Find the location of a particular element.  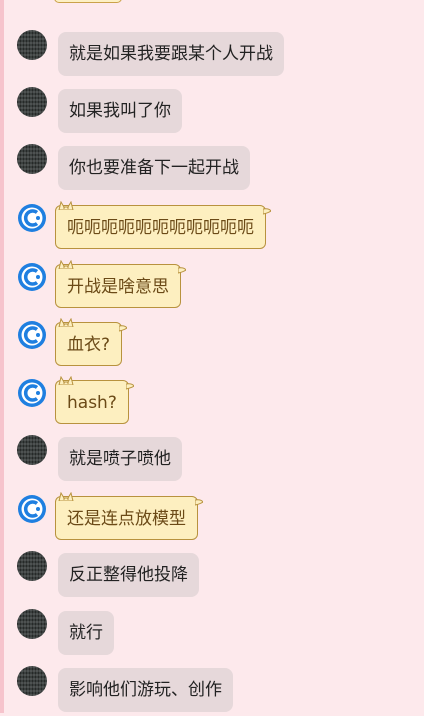

message-row-friend: 影响他们游玩、创作 is located at coordinates (212, 691).